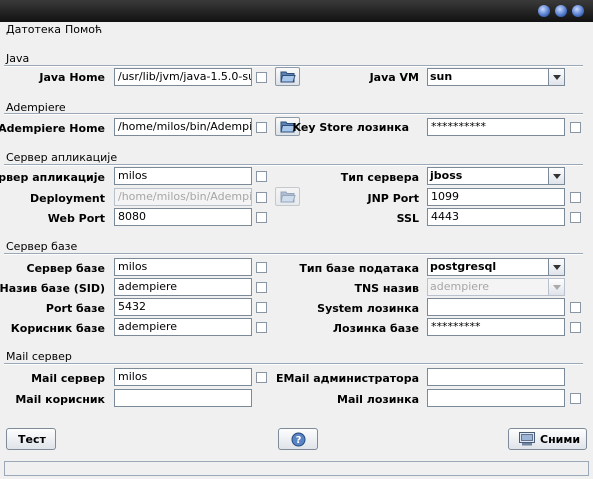 The width and height of the screenshot is (593, 479). I want to click on app-server-field: milos, so click(183, 176).